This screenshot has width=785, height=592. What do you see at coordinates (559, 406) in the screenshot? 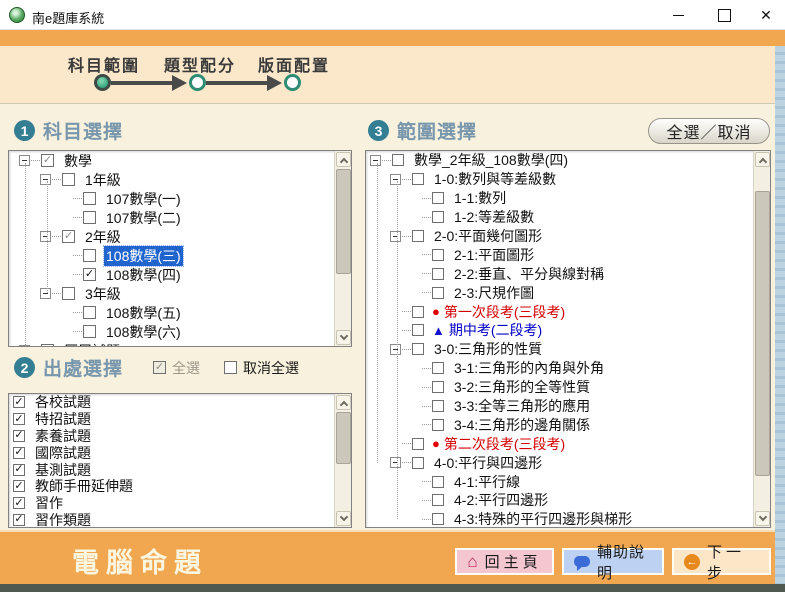
I see `tree-item: 3-3:全等三角形的應用` at bounding box center [559, 406].